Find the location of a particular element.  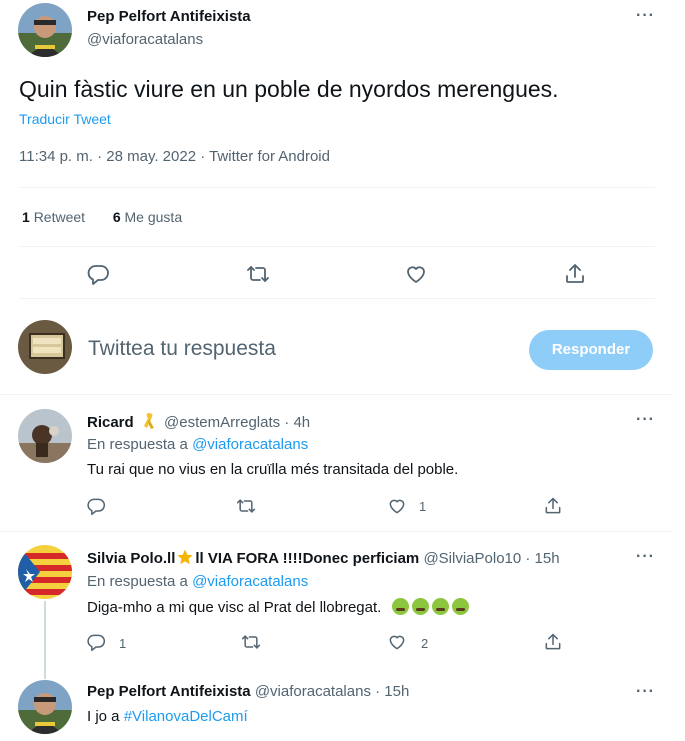

reply-text: I jo a #VilanovaDelCamí is located at coordinates (167, 716).